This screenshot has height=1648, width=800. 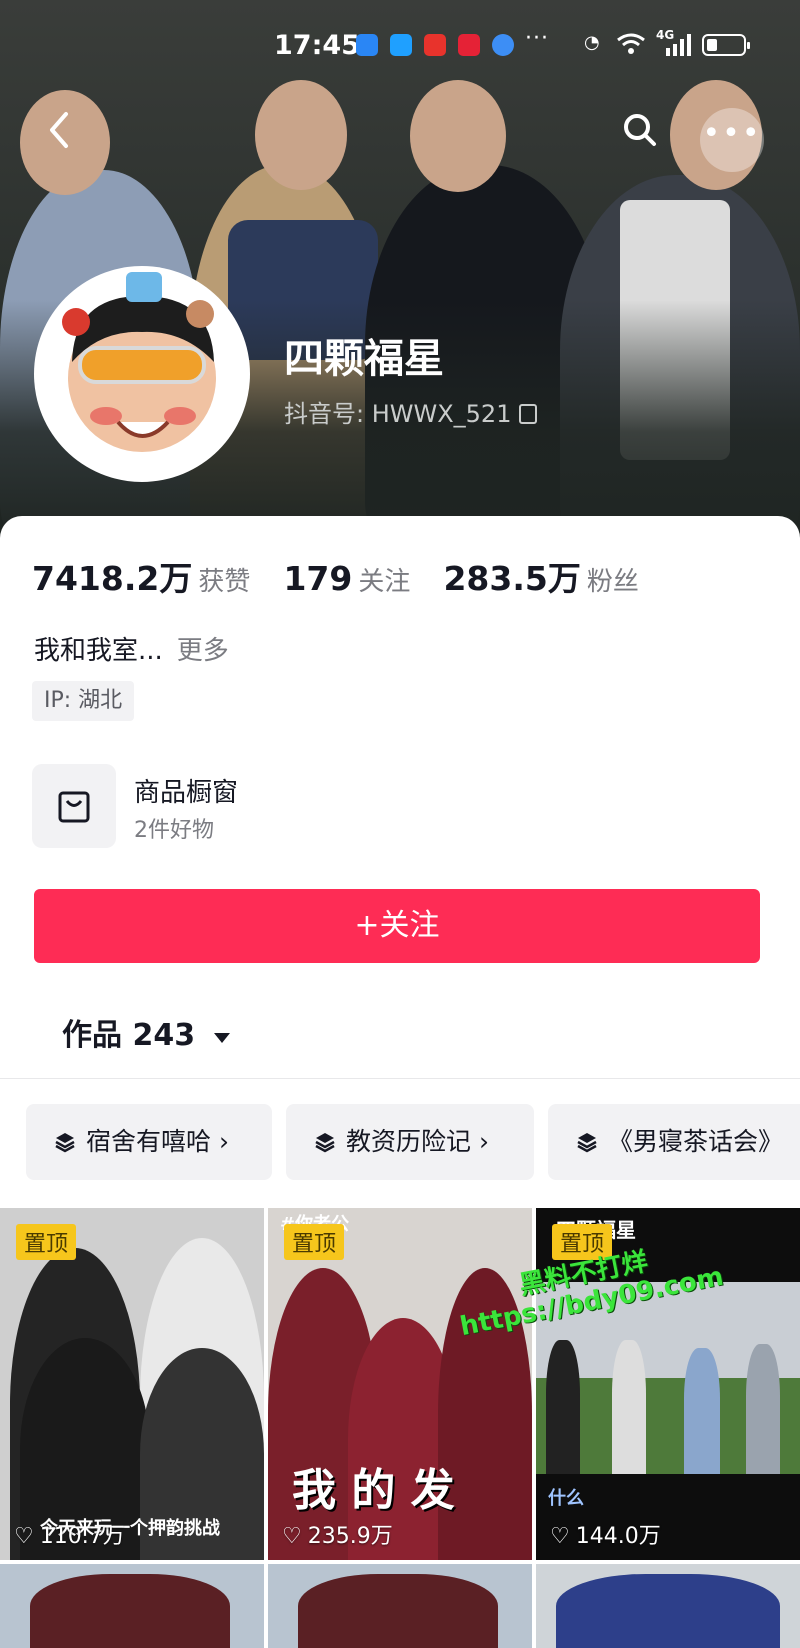 I want to click on douyin-id-row: 抖音号: HWWX_521, so click(x=411, y=411).